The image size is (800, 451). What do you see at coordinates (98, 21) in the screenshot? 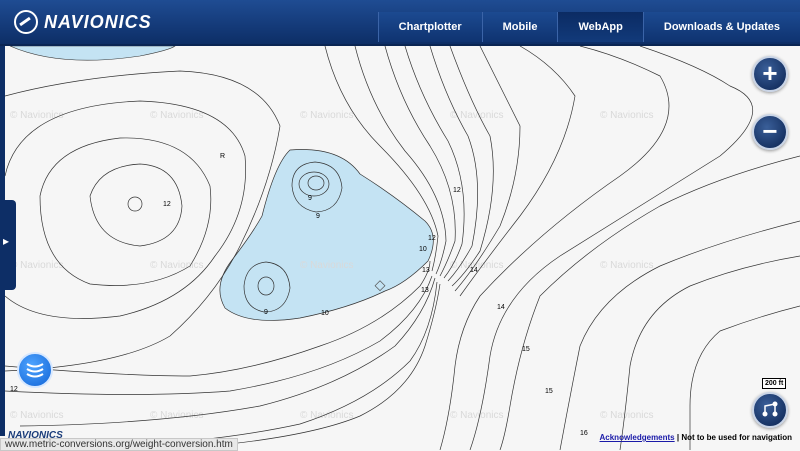
I see `logo-text: NAVIONICS` at bounding box center [98, 21].